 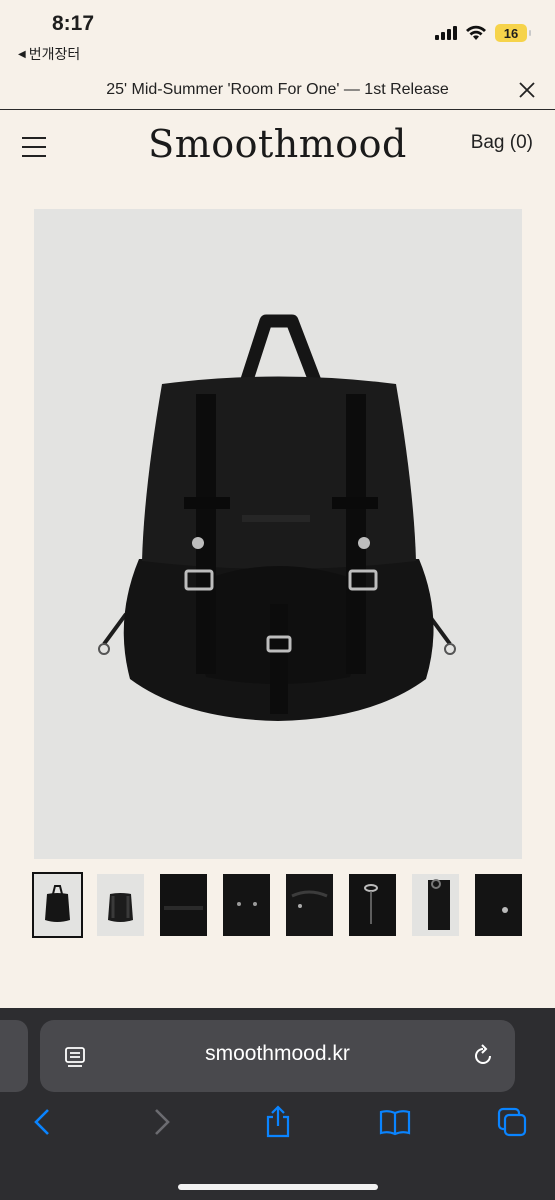 I want to click on thumbnail-back, so click(x=120, y=905).